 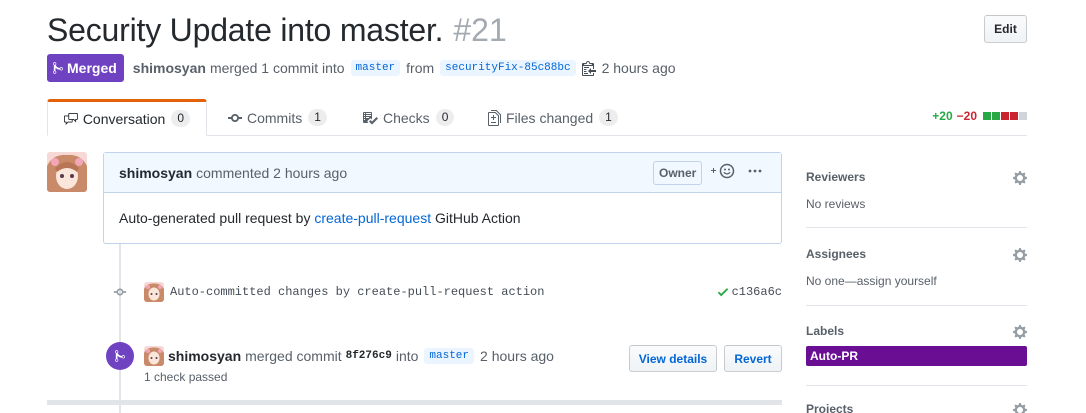 What do you see at coordinates (588, 68) in the screenshot?
I see `clippy-icon` at bounding box center [588, 68].